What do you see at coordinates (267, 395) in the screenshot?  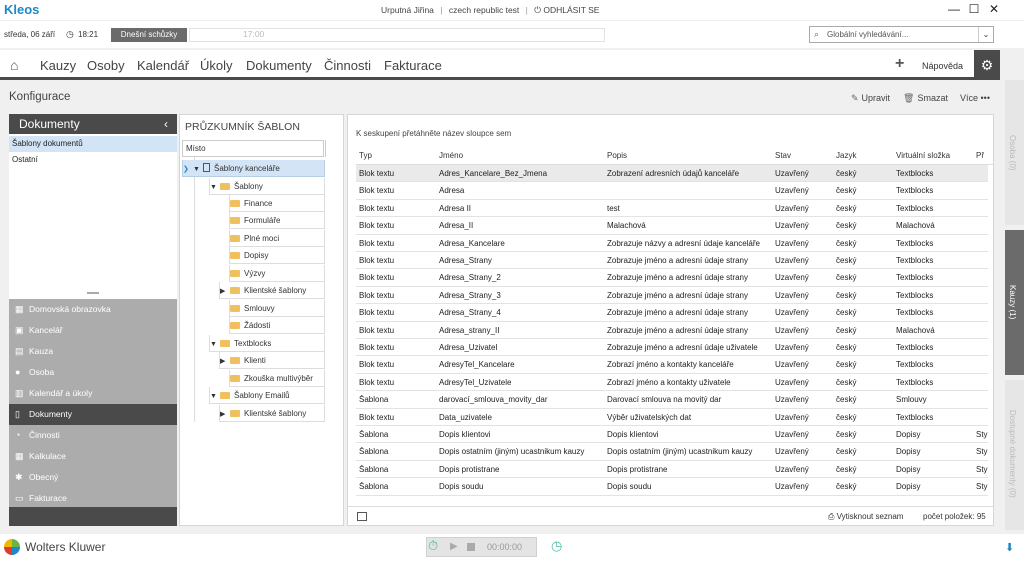 I see `tree-node: ▼ Šablony Emailů` at bounding box center [267, 395].